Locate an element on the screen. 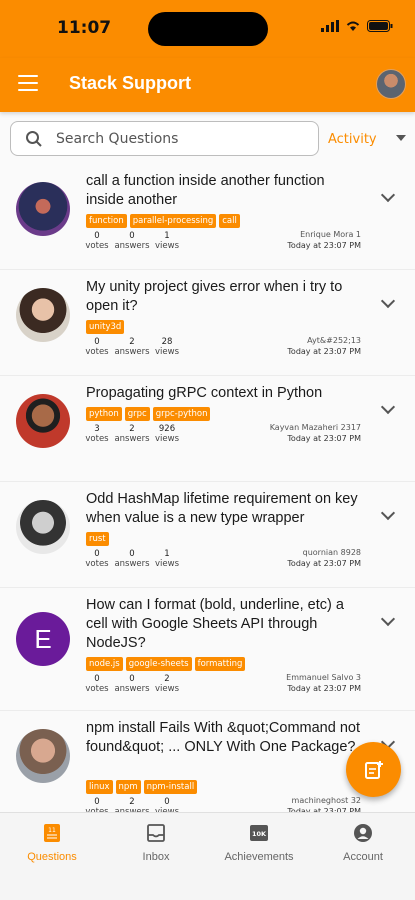  search-box is located at coordinates (164, 138).